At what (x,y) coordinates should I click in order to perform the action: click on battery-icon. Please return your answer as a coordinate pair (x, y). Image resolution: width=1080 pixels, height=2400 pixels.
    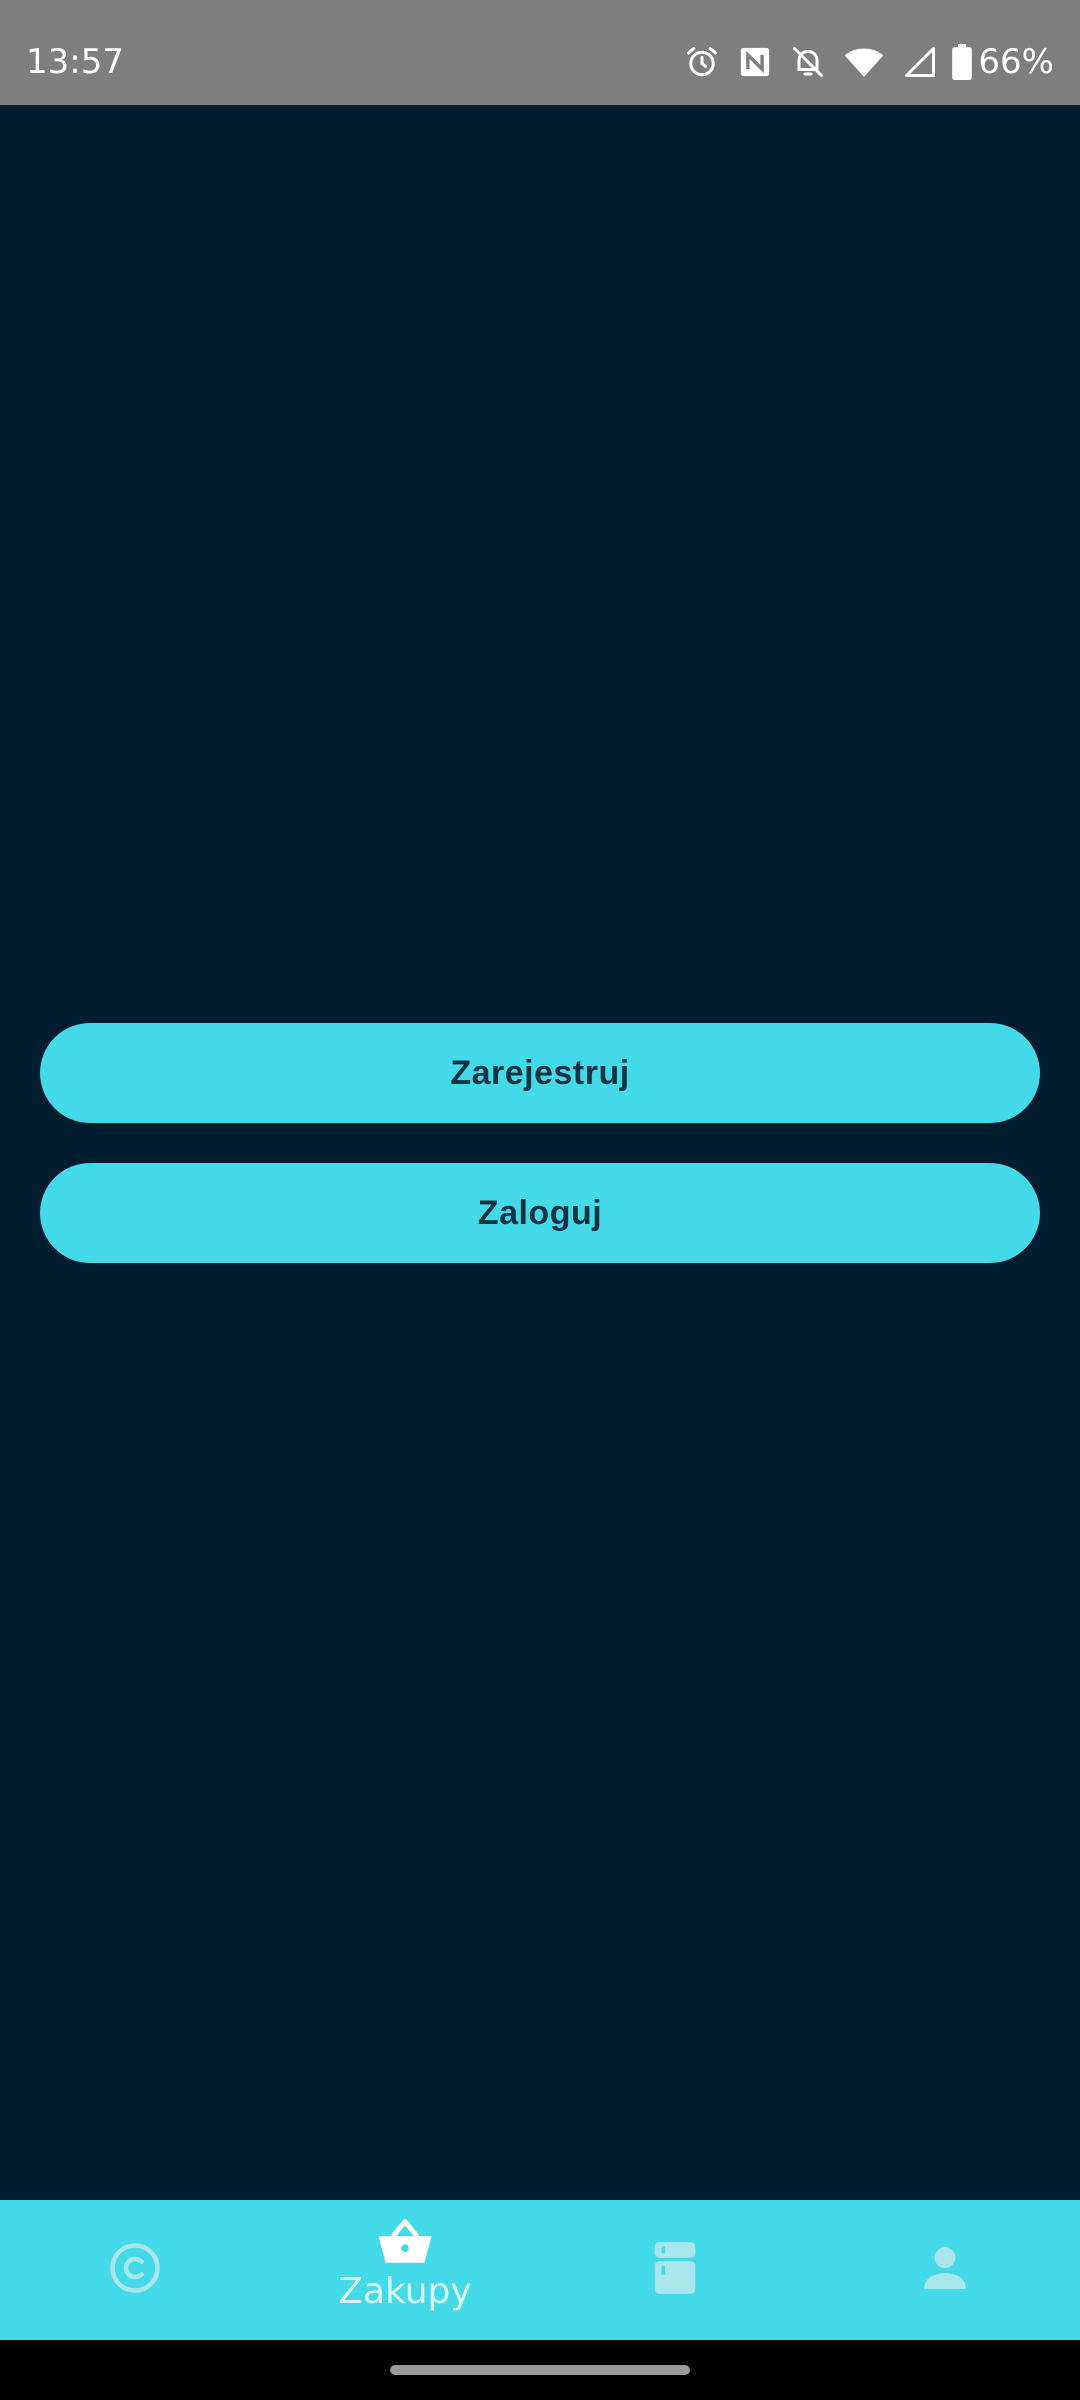
    Looking at the image, I should click on (962, 61).